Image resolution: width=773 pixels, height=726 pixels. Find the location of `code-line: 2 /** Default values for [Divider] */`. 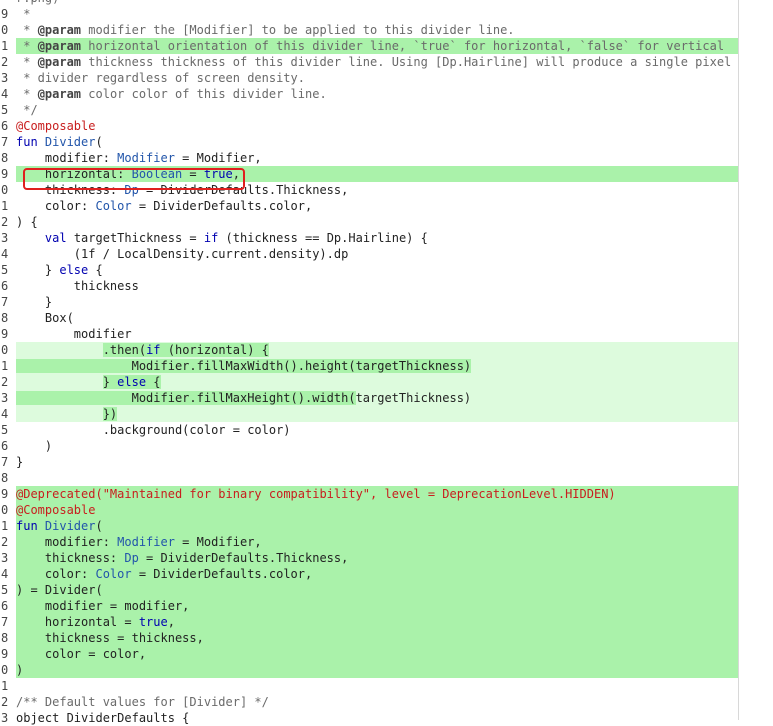

code-line: 2 /** Default values for [Divider] */ is located at coordinates (369, 702).